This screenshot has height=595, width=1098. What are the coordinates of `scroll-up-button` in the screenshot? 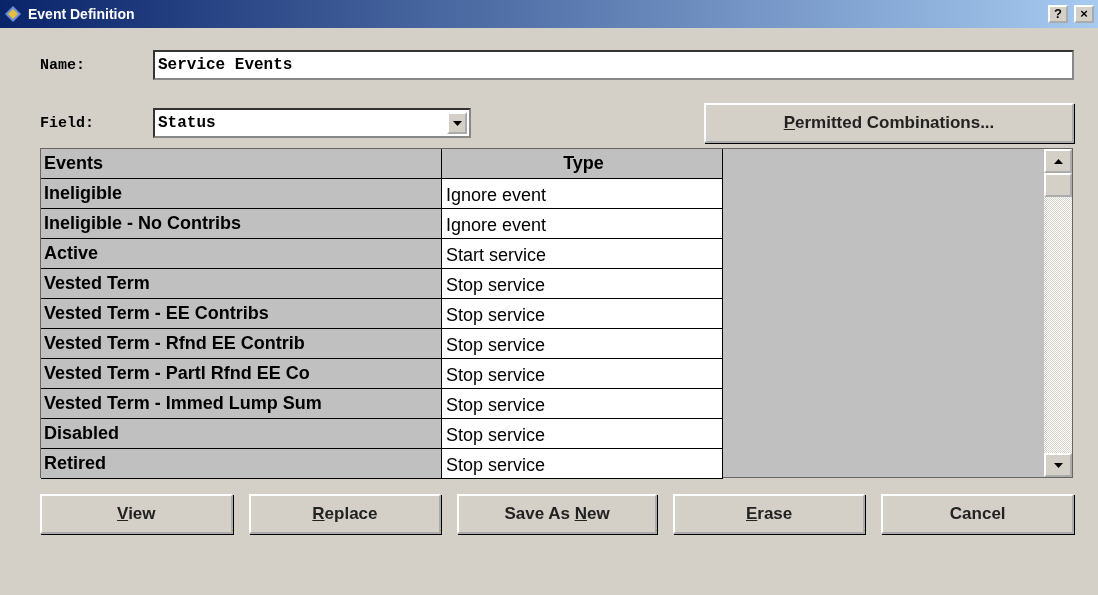 It's located at (1058, 161).